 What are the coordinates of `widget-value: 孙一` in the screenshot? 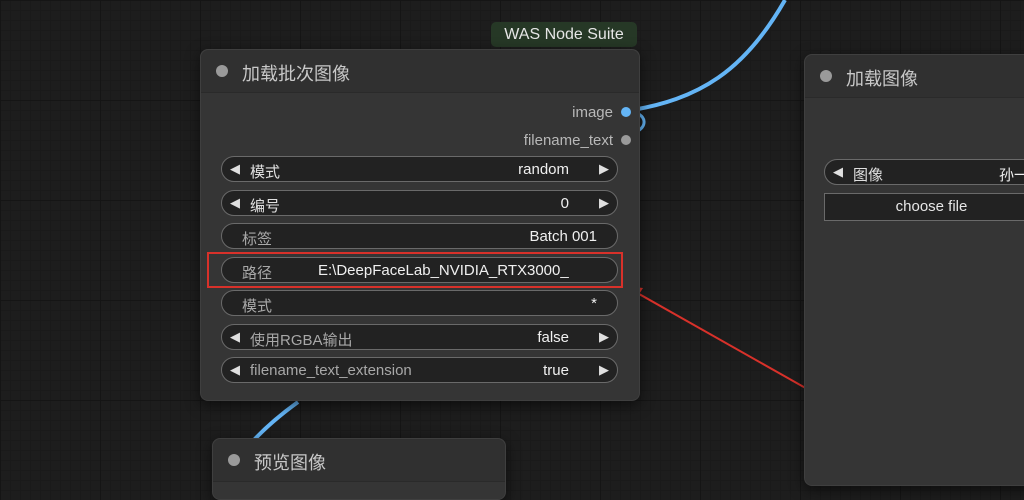 It's located at (1011, 175).